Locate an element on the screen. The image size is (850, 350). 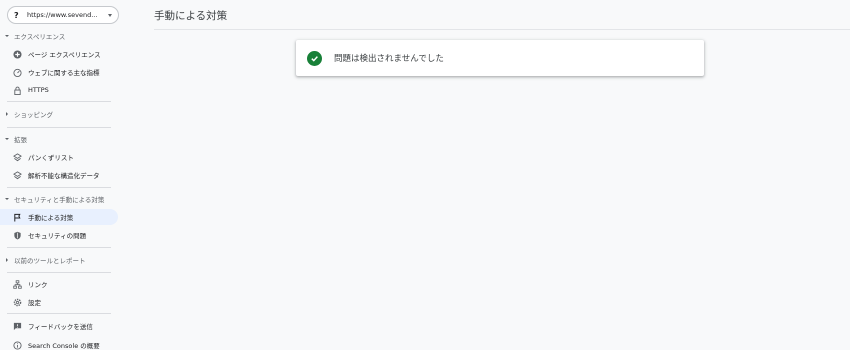
nav-label: Search Console の概要 is located at coordinates (64, 346).